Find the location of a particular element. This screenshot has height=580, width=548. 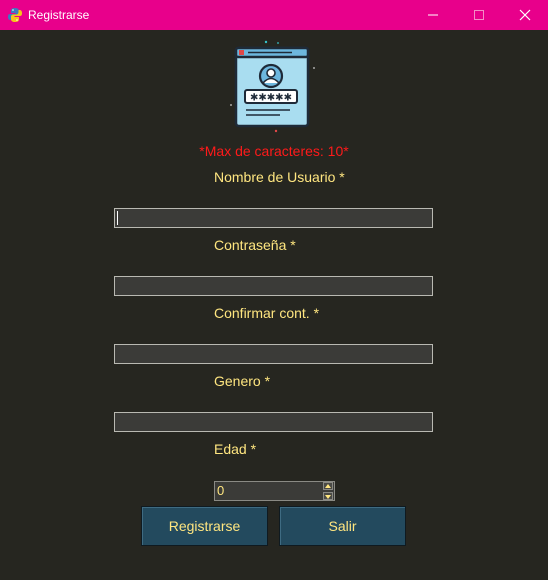

gender-label: Genero * is located at coordinates (242, 381).